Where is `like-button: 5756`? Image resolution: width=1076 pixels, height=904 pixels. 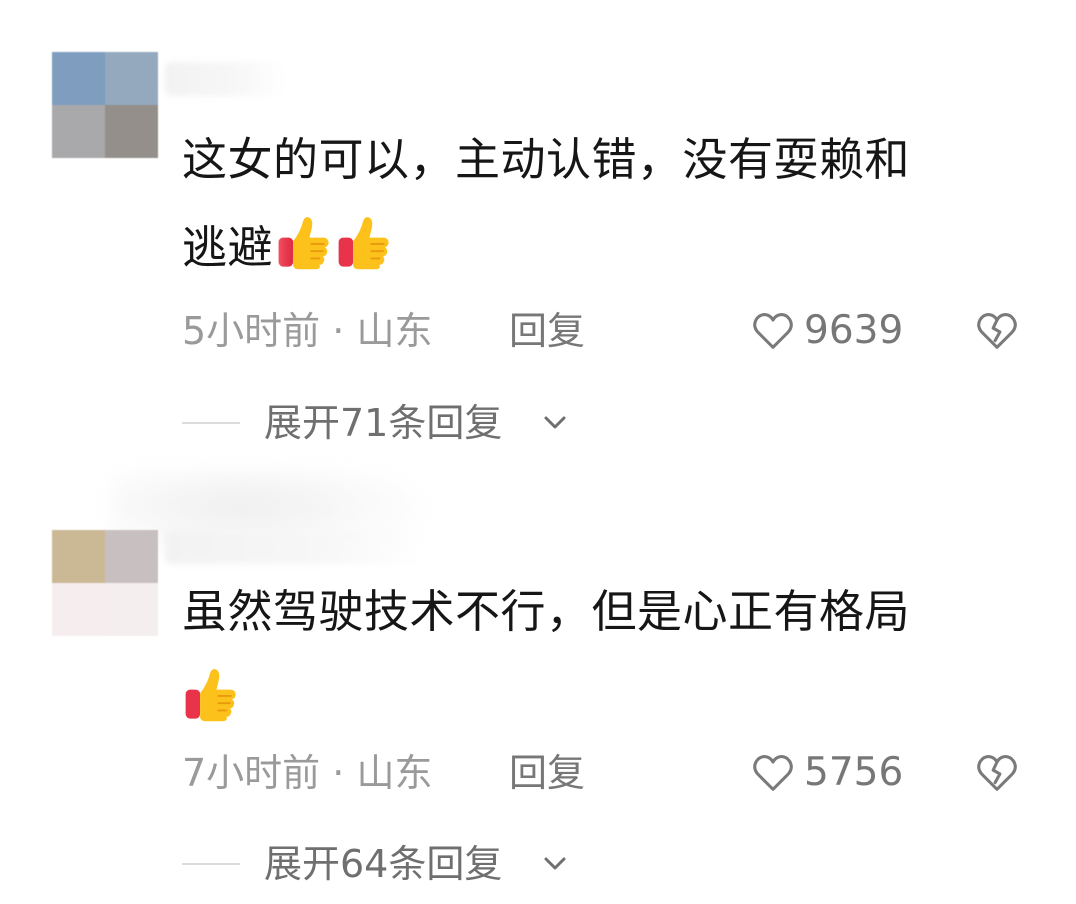
like-button: 5756 is located at coordinates (826, 773).